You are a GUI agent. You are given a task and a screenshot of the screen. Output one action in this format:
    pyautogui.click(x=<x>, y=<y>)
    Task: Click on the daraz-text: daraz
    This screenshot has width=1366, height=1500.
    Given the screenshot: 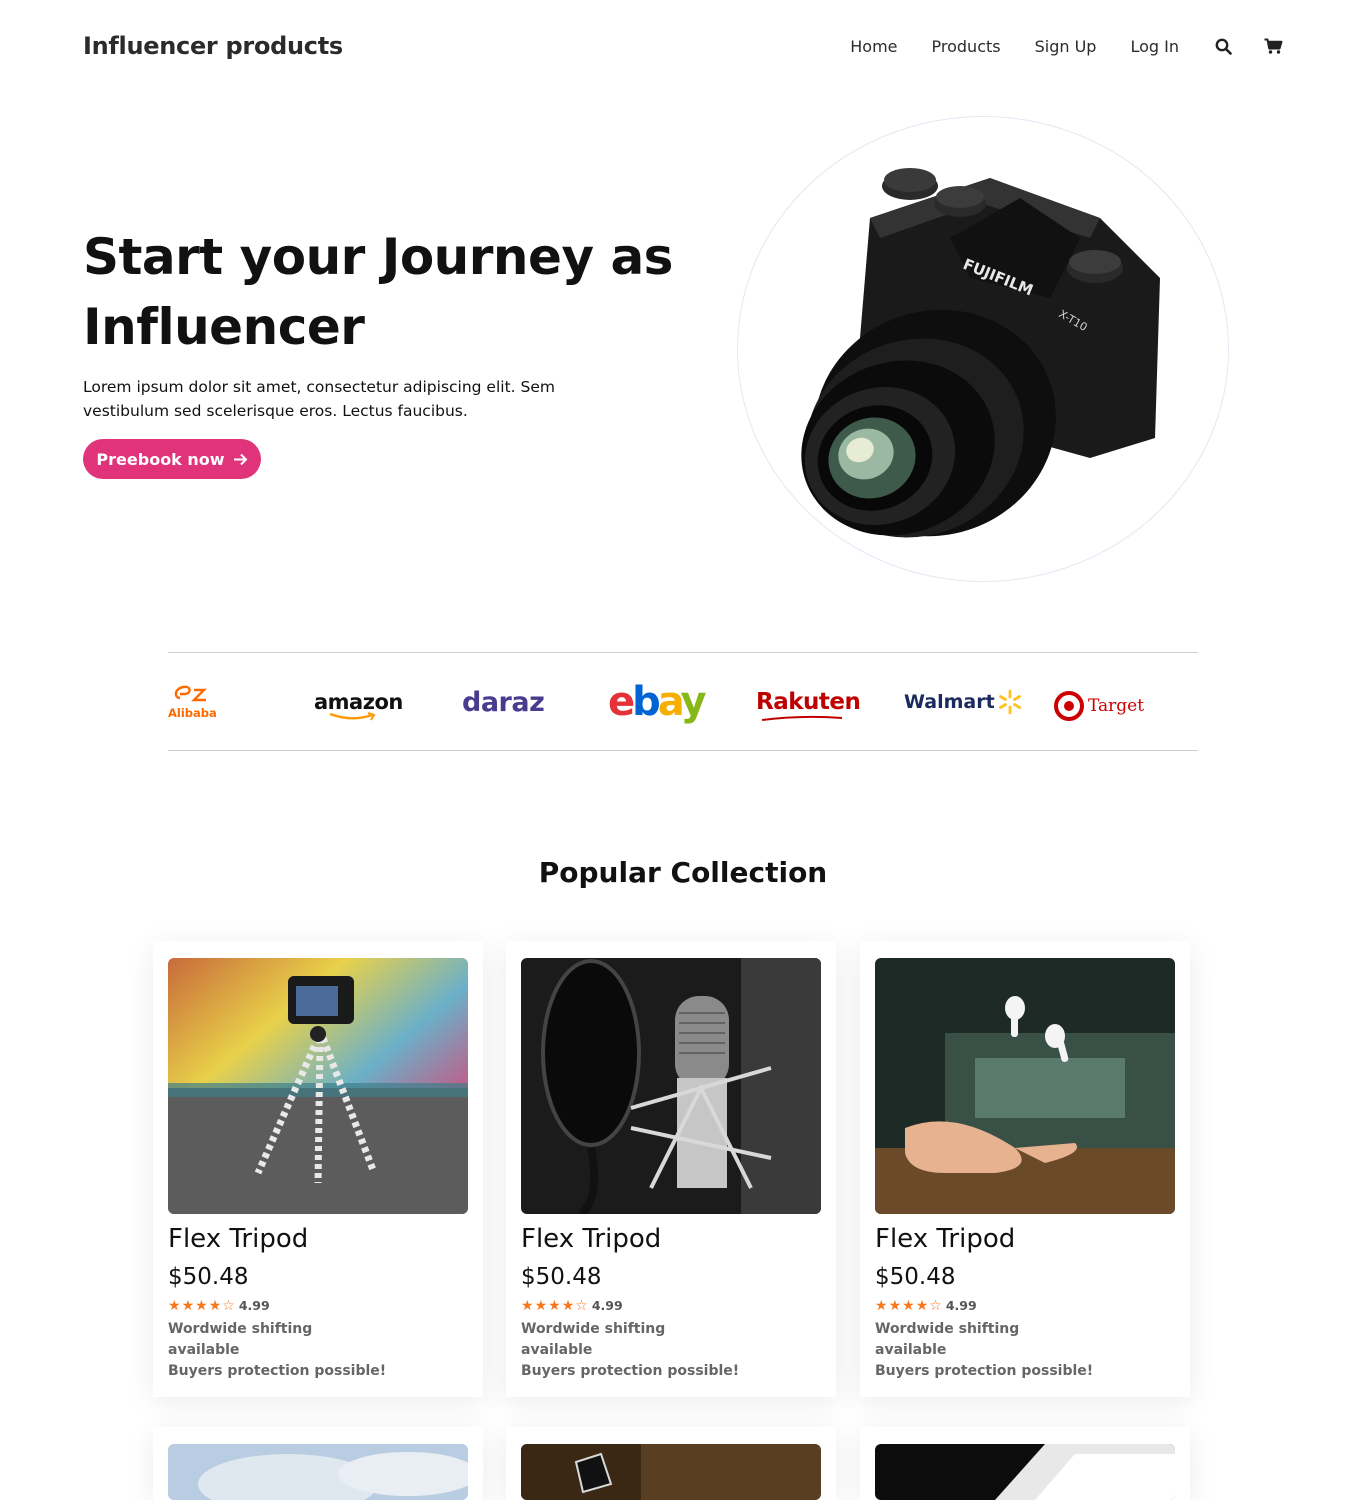 What is the action you would take?
    pyautogui.click(x=503, y=702)
    